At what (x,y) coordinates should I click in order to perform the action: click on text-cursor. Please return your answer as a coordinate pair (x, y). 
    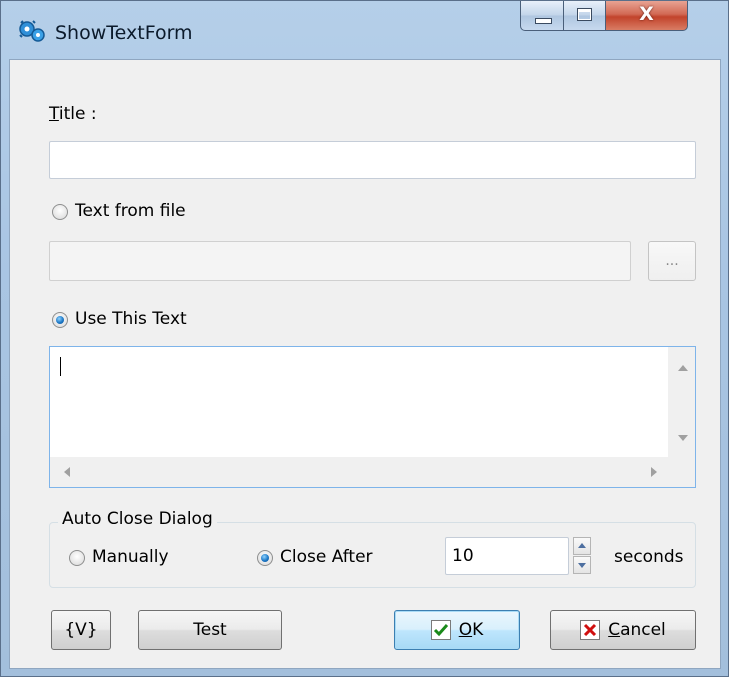
    Looking at the image, I should click on (60, 366).